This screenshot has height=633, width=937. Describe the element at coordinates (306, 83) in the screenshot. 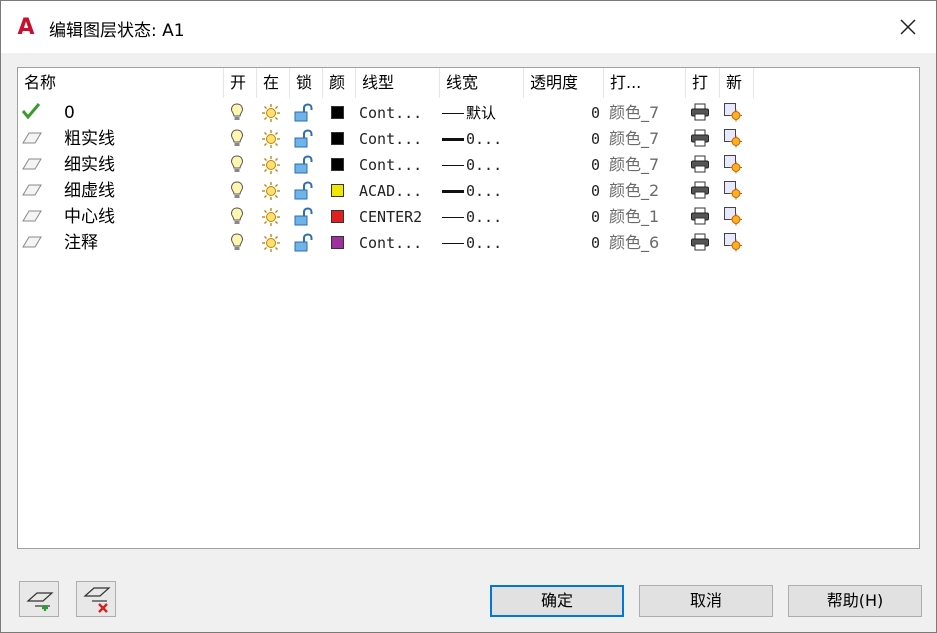

I see `column-header-lock: 锁` at that location.